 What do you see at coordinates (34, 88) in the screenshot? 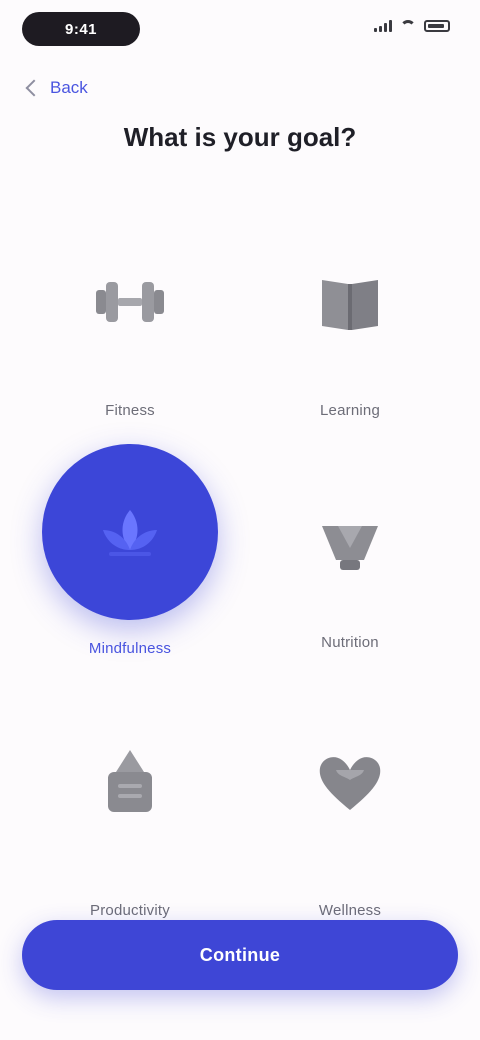
I see `chevron-left-icon` at bounding box center [34, 88].